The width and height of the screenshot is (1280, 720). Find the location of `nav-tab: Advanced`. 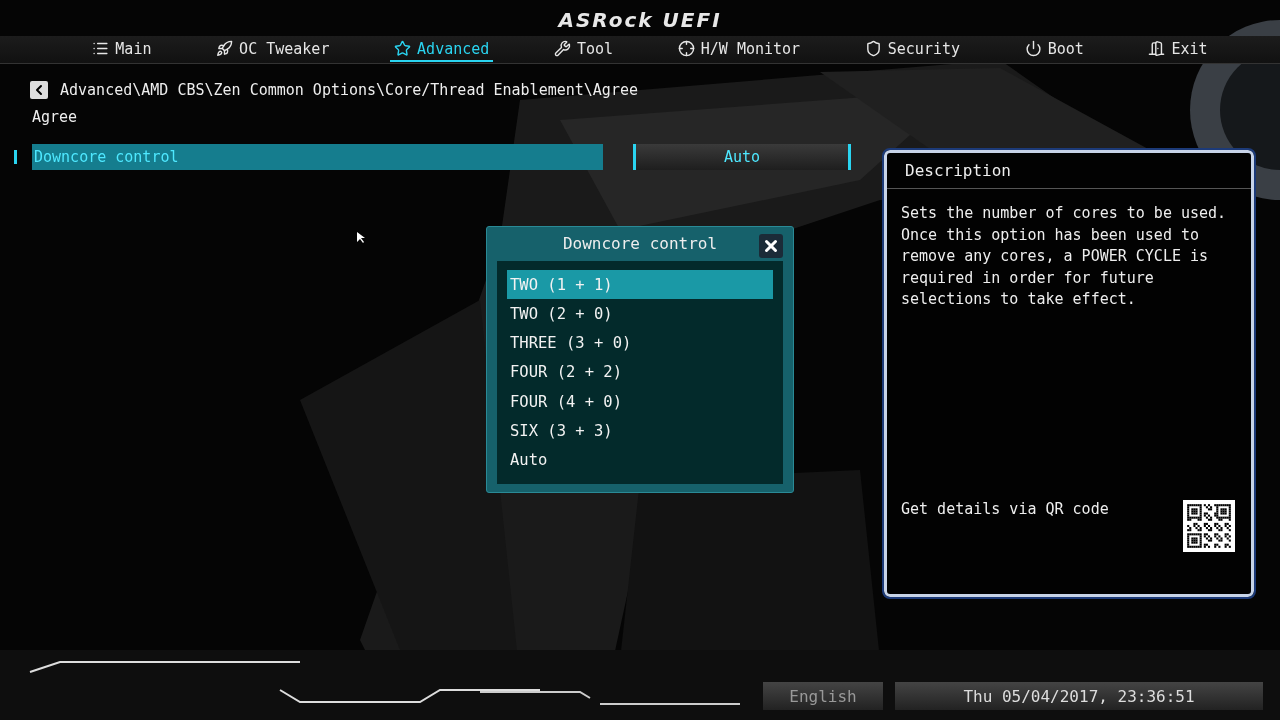

nav-tab: Advanced is located at coordinates (442, 49).